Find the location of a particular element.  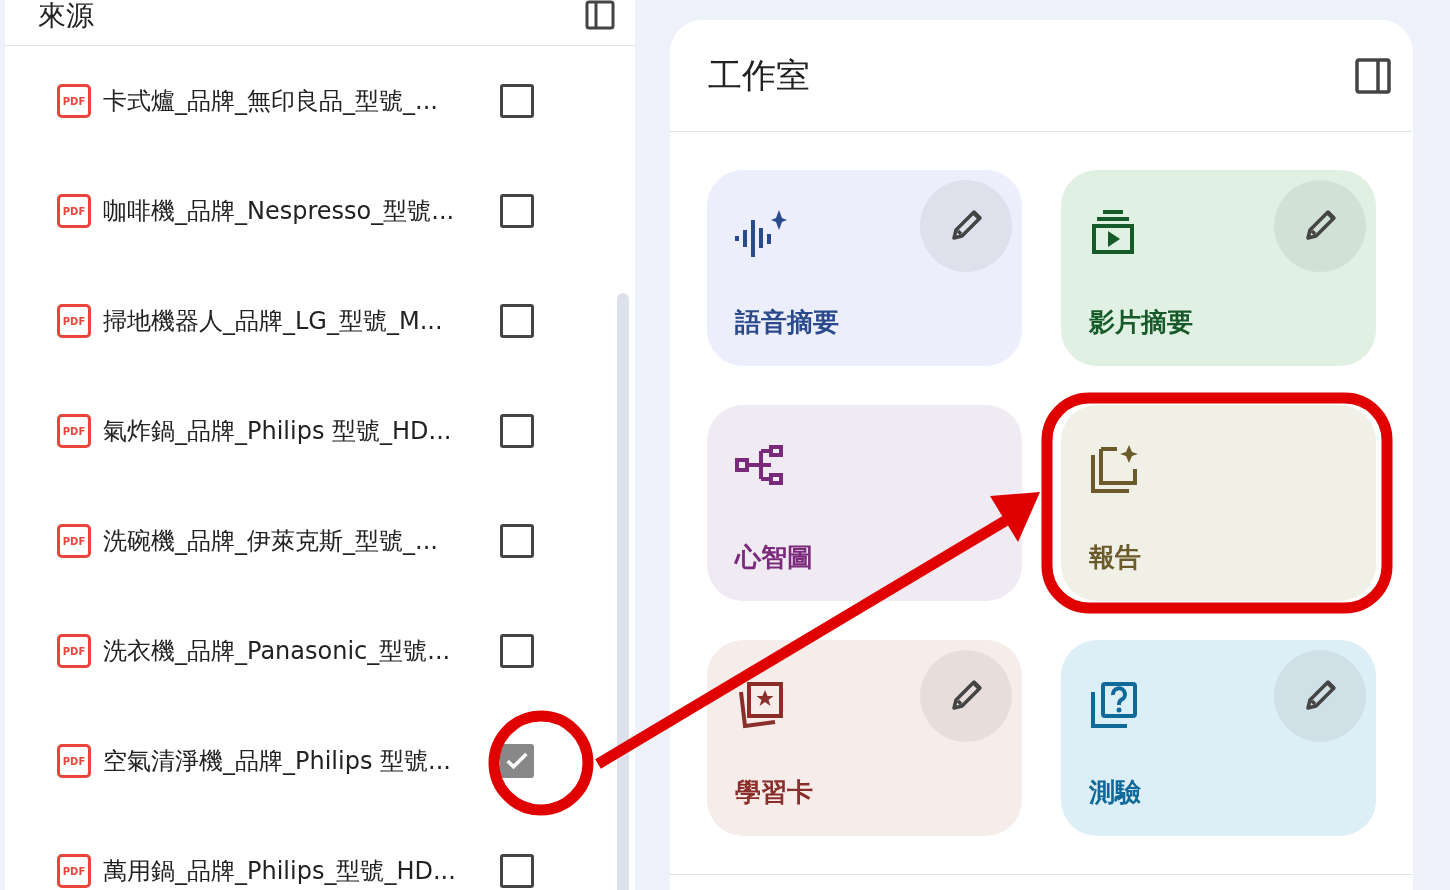

card-label: 心智圖 is located at coordinates (774, 557).